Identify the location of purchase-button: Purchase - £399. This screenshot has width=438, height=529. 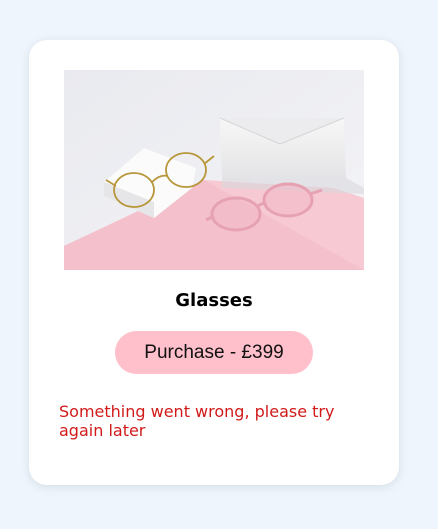
(214, 352).